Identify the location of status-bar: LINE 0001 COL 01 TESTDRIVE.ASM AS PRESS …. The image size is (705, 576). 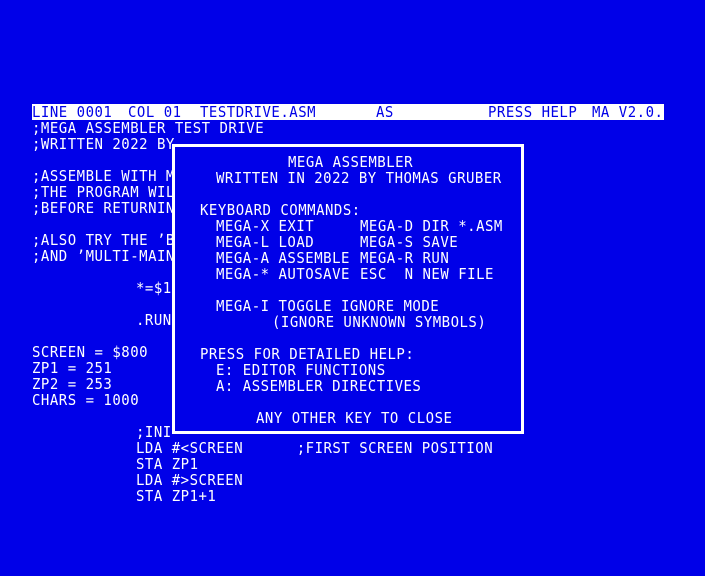
(352, 113).